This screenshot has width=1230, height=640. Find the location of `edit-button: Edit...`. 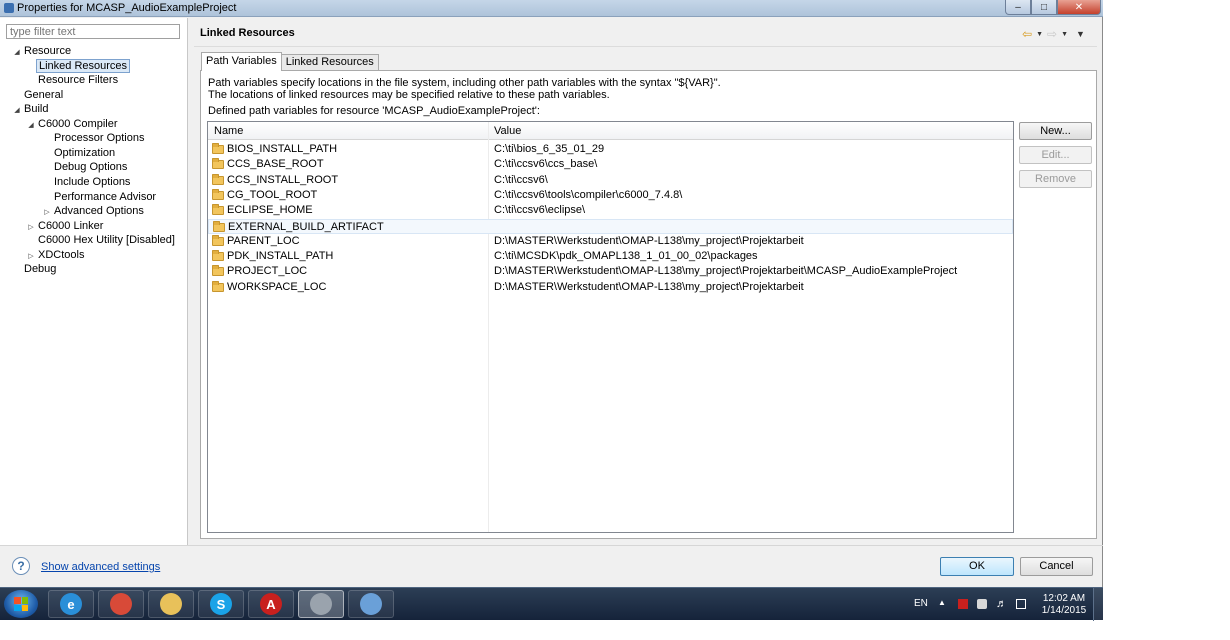

edit-button: Edit... is located at coordinates (1055, 155).